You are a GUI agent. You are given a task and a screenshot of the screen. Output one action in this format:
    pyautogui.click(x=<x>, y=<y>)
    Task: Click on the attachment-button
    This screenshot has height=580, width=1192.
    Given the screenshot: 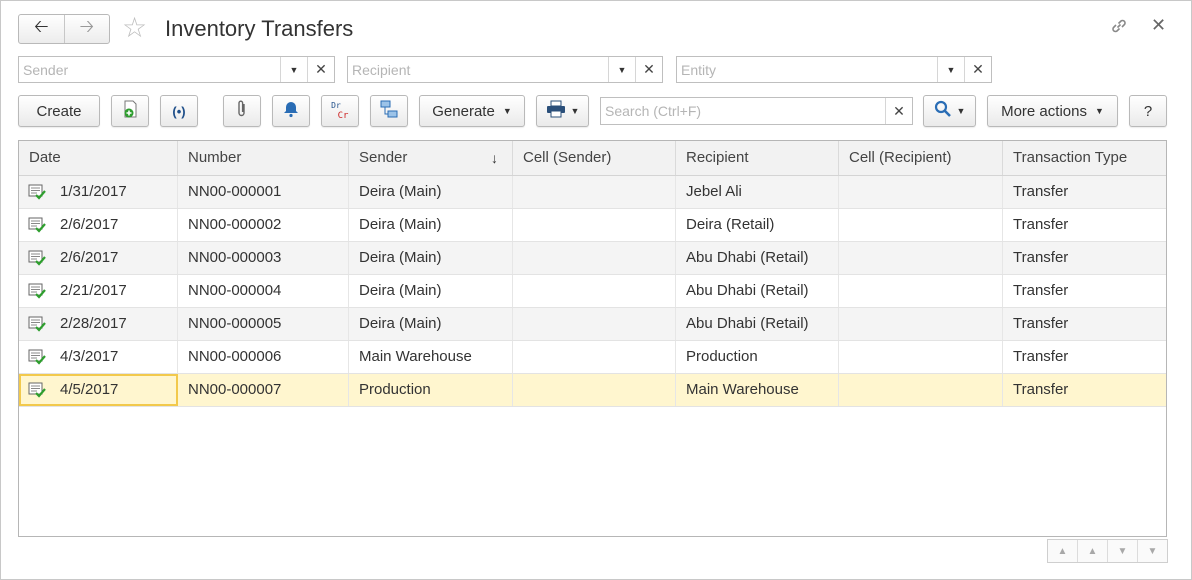 What is the action you would take?
    pyautogui.click(x=242, y=111)
    